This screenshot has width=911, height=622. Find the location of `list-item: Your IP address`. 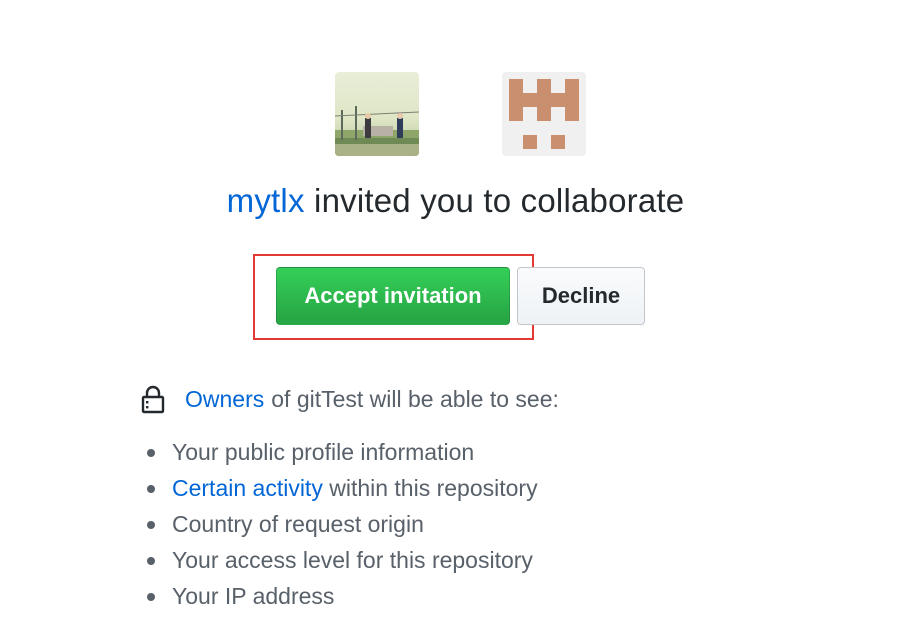

list-item: Your IP address is located at coordinates (339, 596).